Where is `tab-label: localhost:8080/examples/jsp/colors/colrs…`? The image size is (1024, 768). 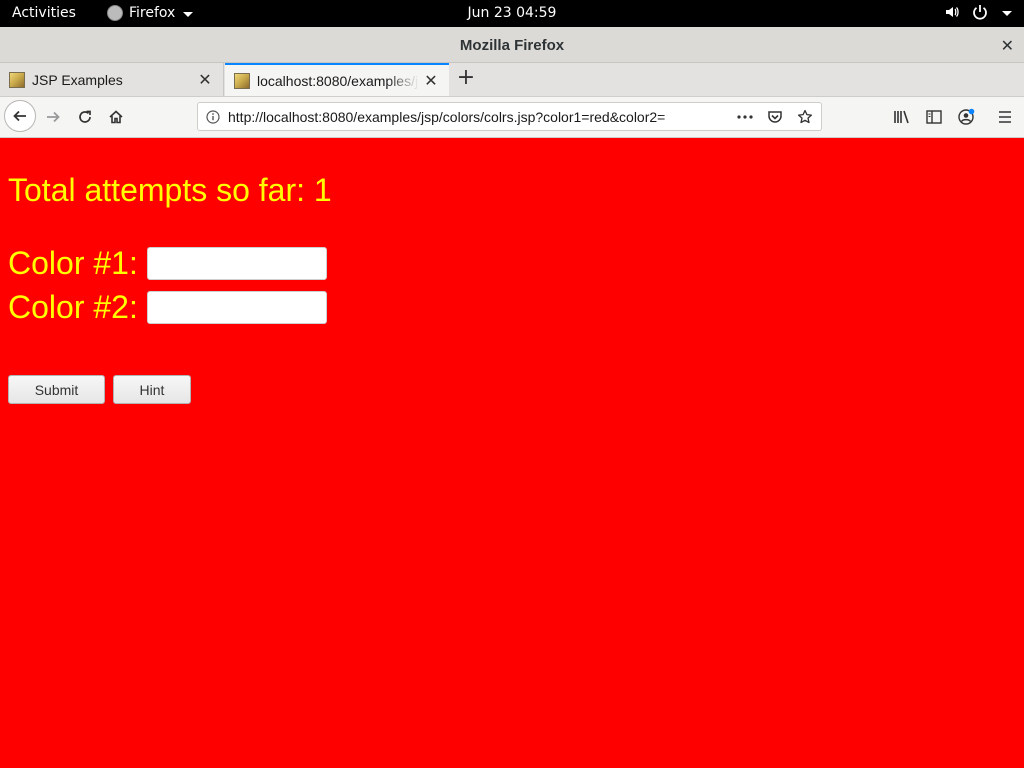
tab-label: localhost:8080/examples/jsp/colors/colrs… is located at coordinates (338, 80).